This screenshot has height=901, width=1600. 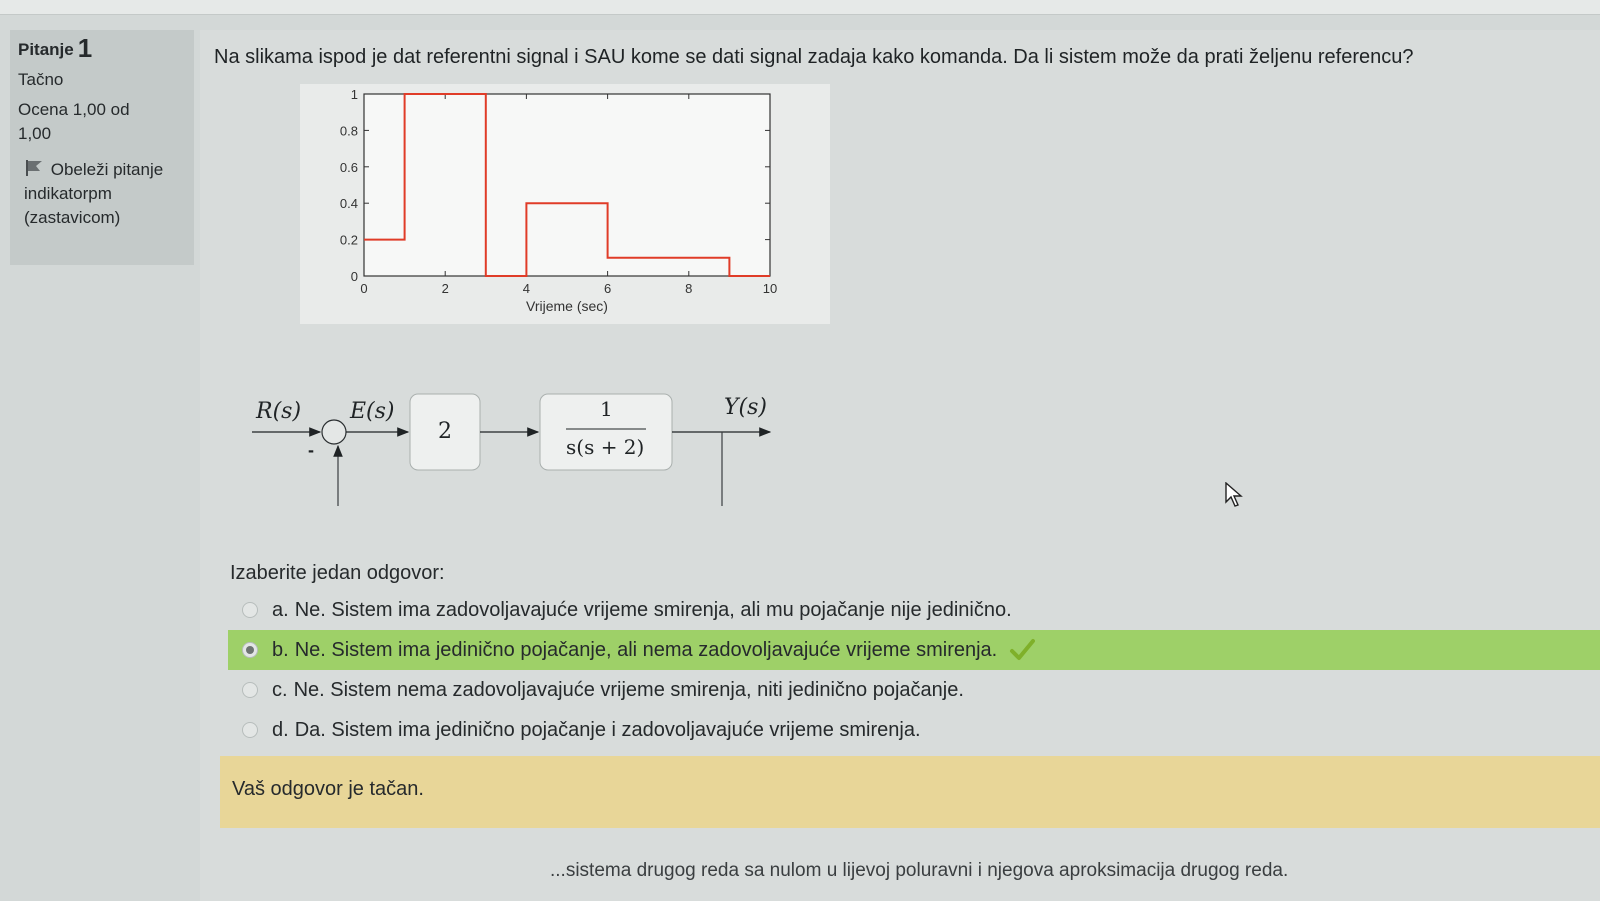 I want to click on y-tick-label-2: 0.4, so click(x=349, y=203).